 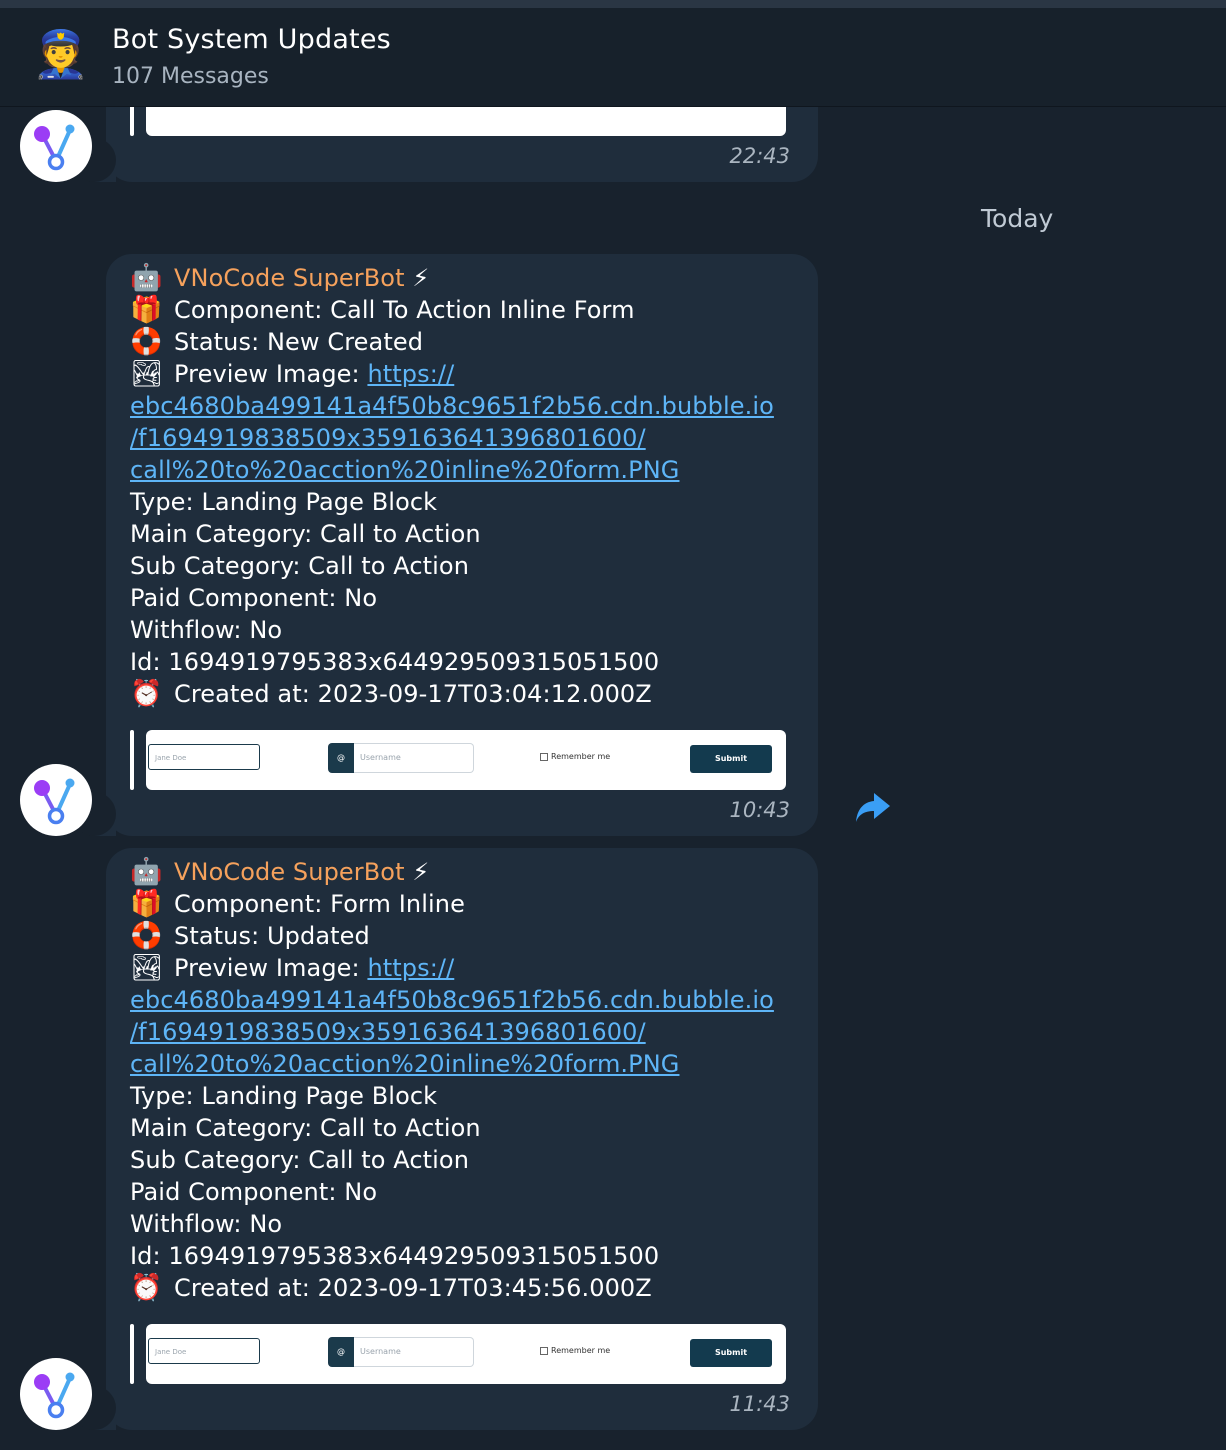 I want to click on police-officer-icon: 👮, so click(x=61, y=54).